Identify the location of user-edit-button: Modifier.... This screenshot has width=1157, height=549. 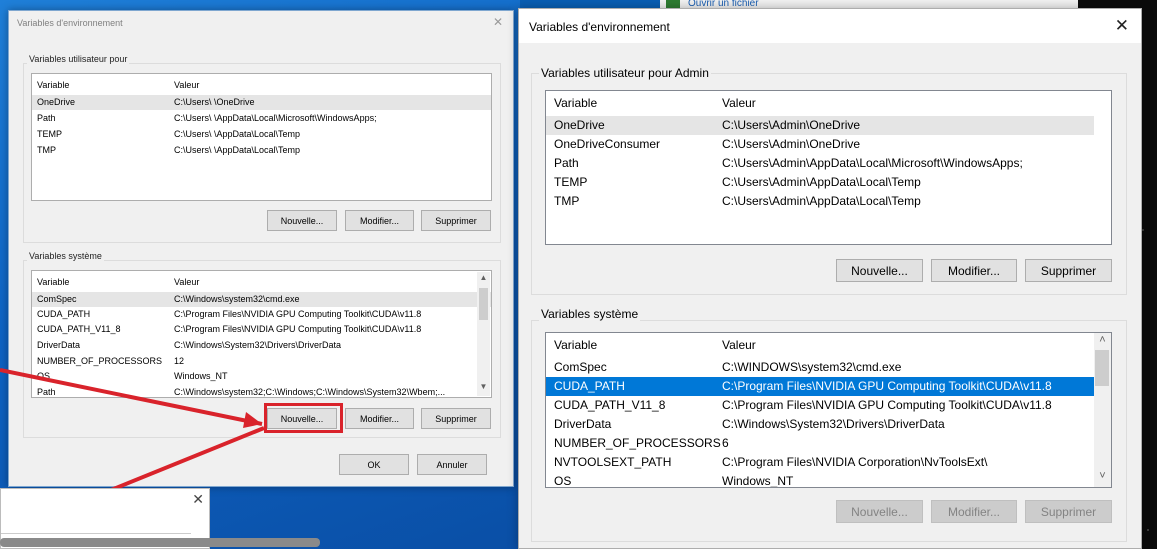
(974, 270).